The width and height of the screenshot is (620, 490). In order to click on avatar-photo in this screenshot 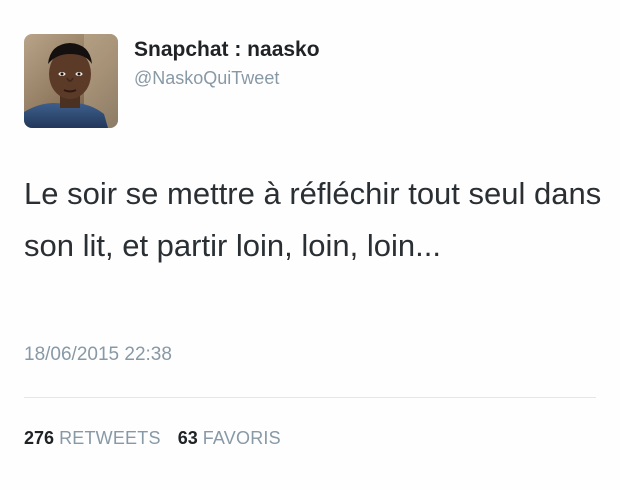, I will do `click(71, 81)`.